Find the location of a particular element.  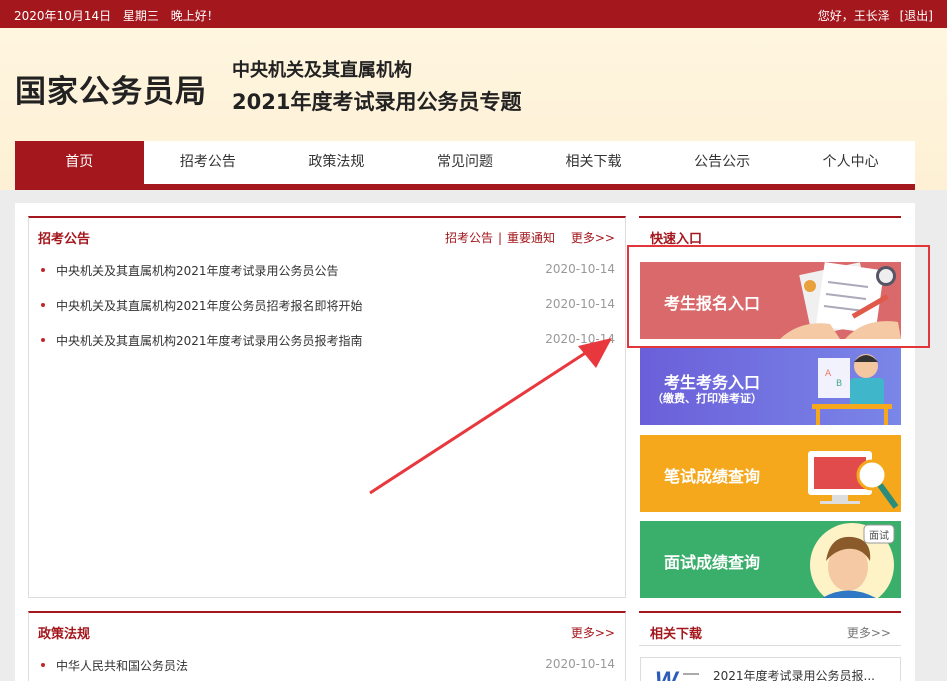

interview-score-label: 面试成绩查询 is located at coordinates (712, 561).